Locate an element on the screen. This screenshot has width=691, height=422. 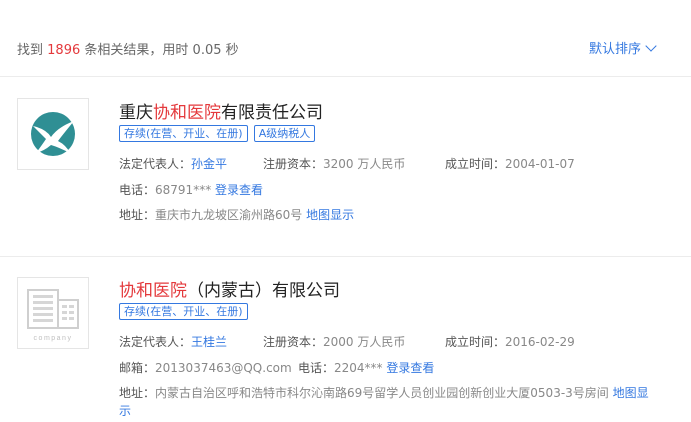
info-row: 法定代表人：王桂兰 is located at coordinates (173, 341).